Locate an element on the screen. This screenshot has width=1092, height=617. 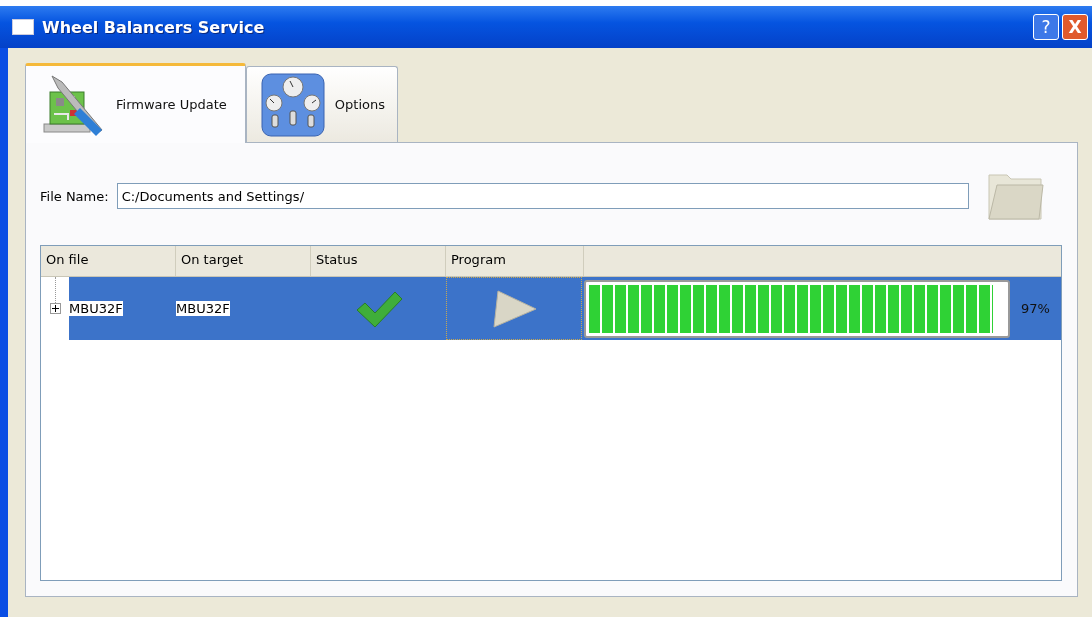
field-label: File Name: is located at coordinates (74, 196).